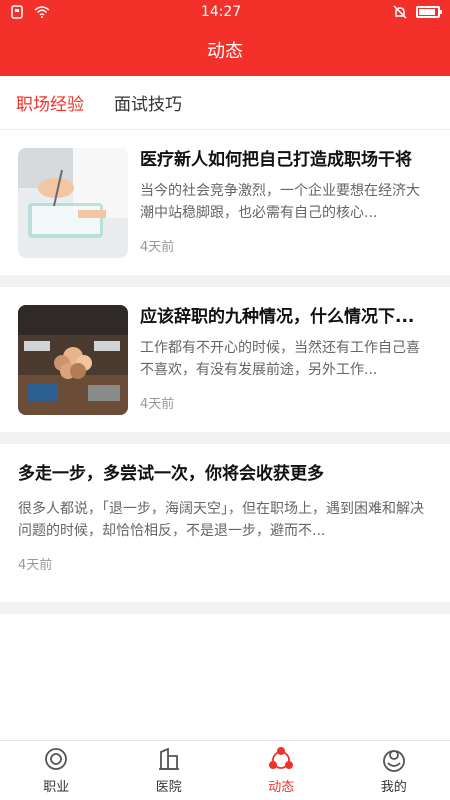 The height and width of the screenshot is (800, 450). I want to click on battery-icon, so click(428, 12).